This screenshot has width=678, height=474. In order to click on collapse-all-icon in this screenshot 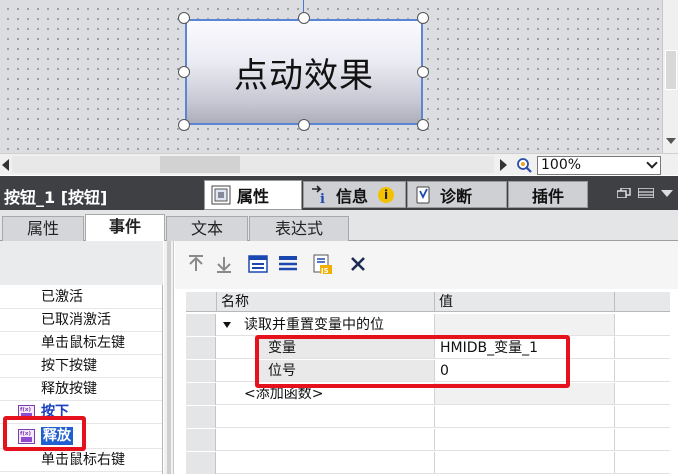, I will do `click(288, 264)`.